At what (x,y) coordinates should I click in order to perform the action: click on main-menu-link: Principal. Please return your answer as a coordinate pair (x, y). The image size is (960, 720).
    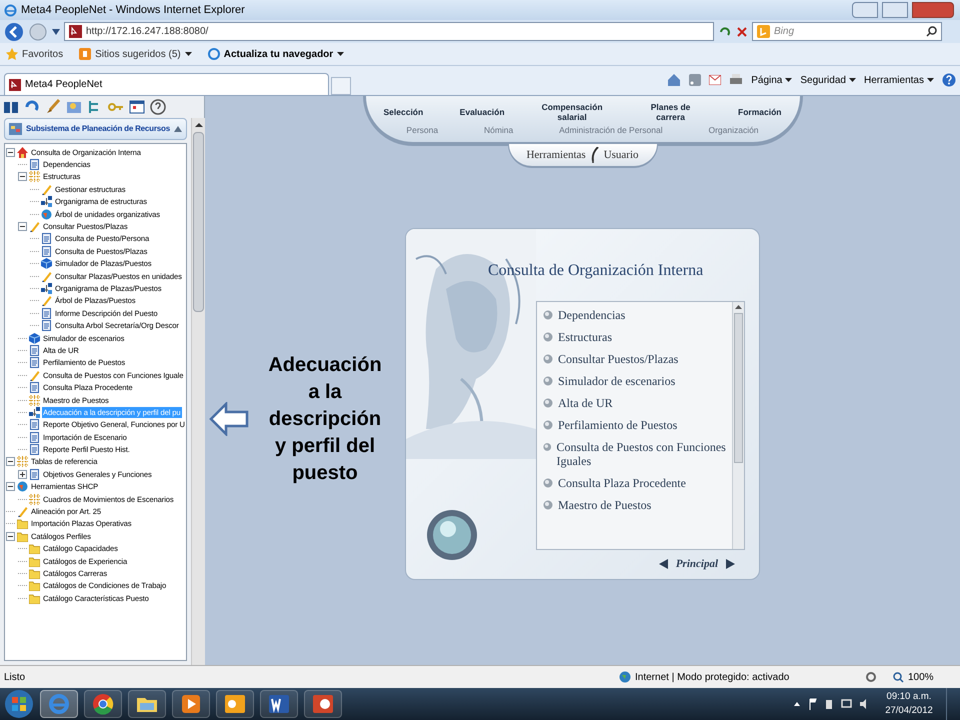
    Looking at the image, I should click on (697, 564).